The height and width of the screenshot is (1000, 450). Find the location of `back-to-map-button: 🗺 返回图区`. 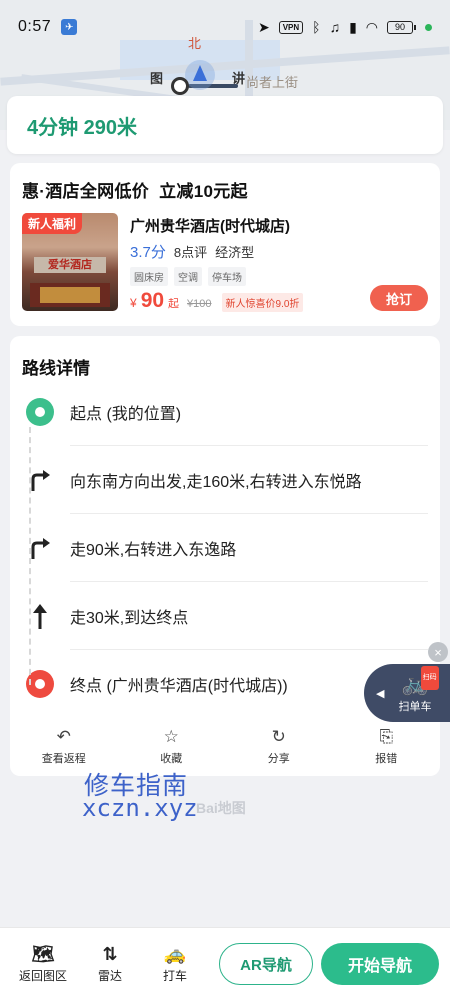

back-to-map-button: 🗺 返回图区 is located at coordinates (43, 964).